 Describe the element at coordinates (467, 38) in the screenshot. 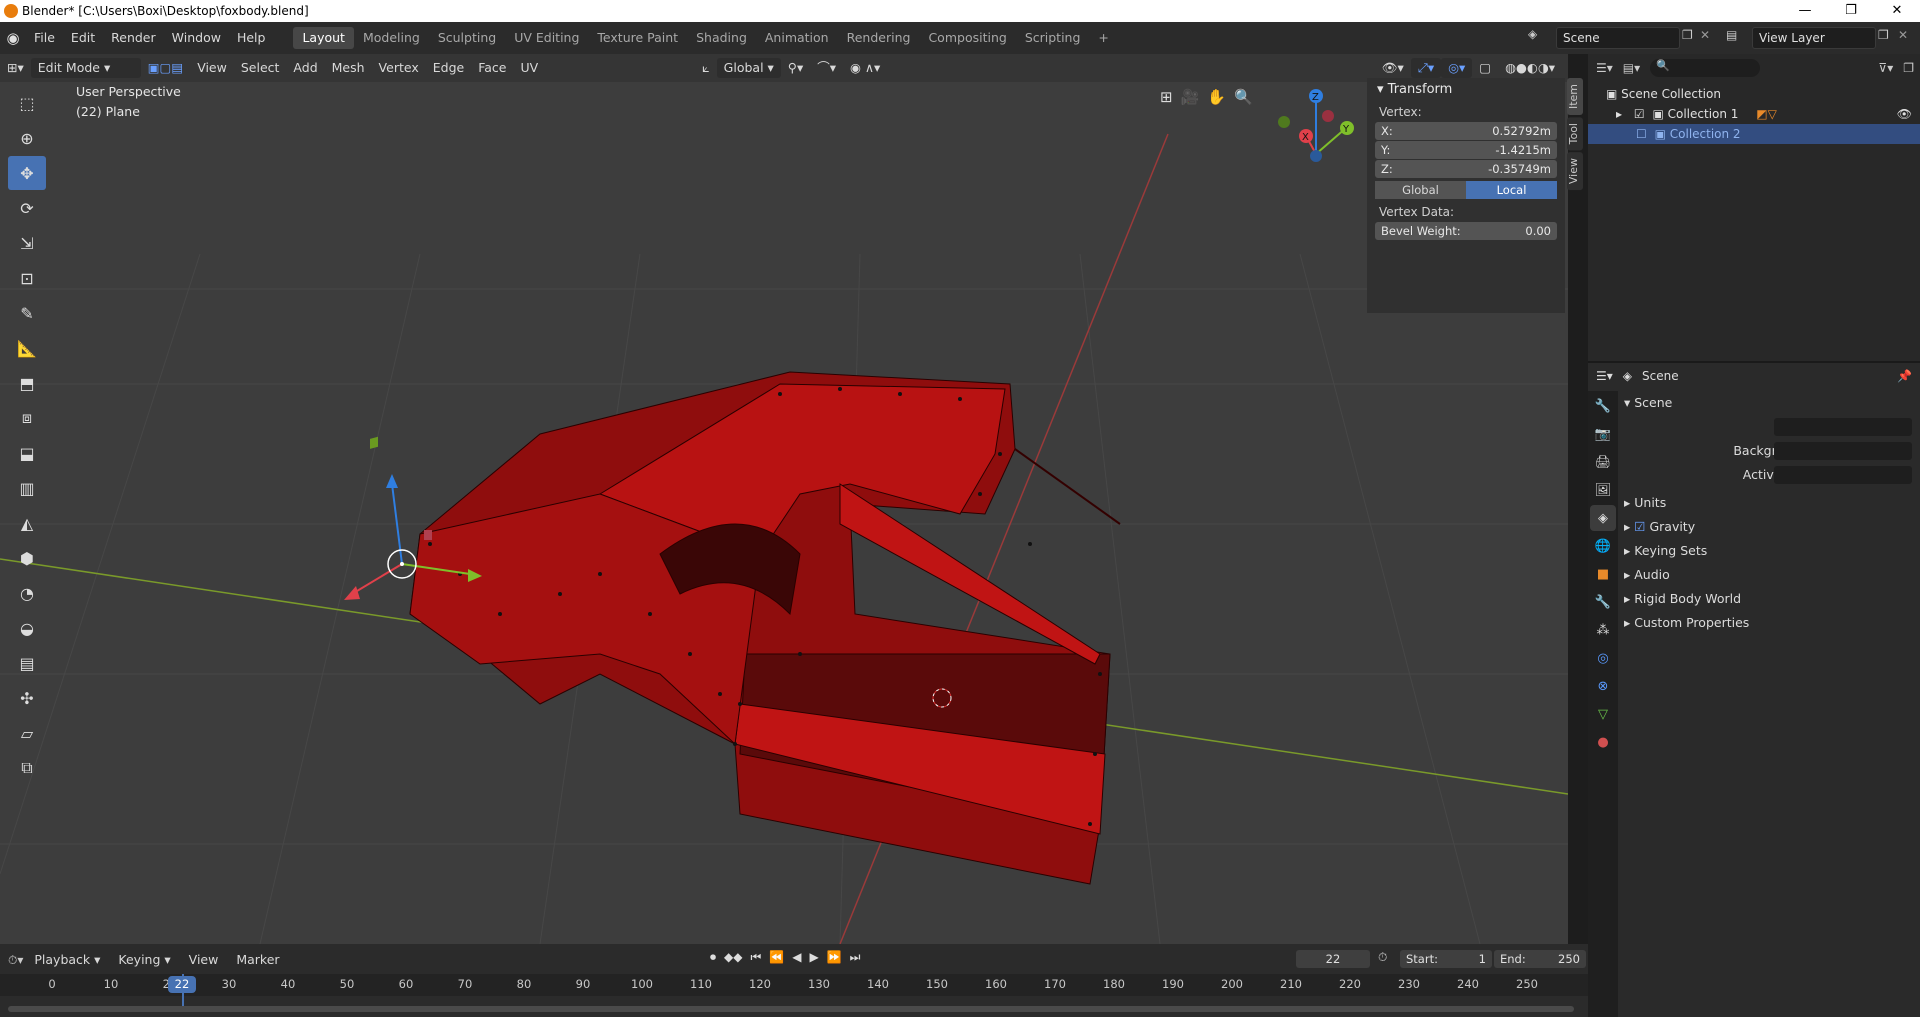

I see `tab-sculpting: Sculpting` at that location.